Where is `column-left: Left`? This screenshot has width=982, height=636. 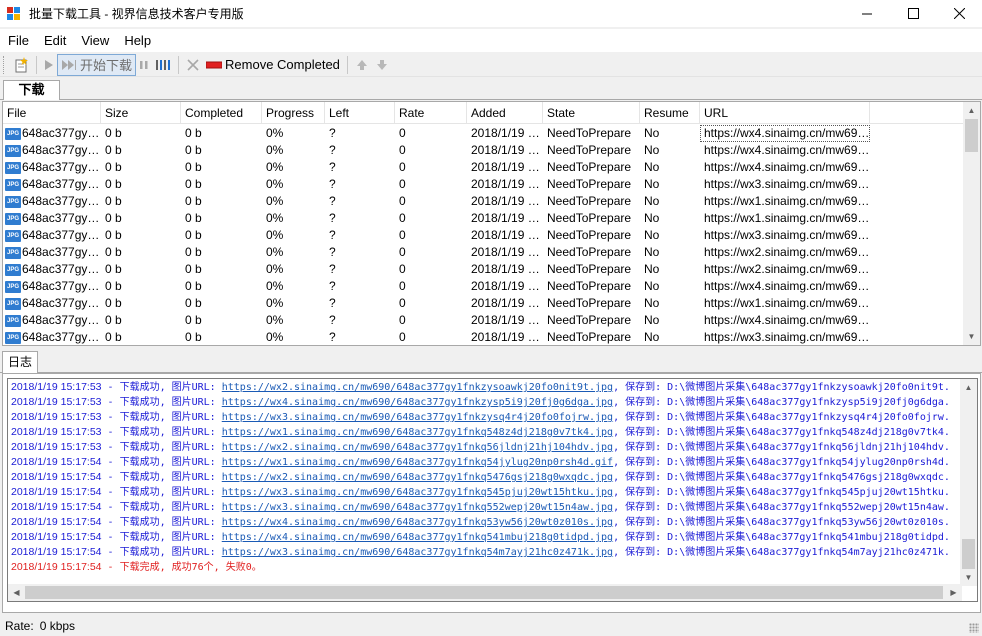
column-left: Left is located at coordinates (360, 113).